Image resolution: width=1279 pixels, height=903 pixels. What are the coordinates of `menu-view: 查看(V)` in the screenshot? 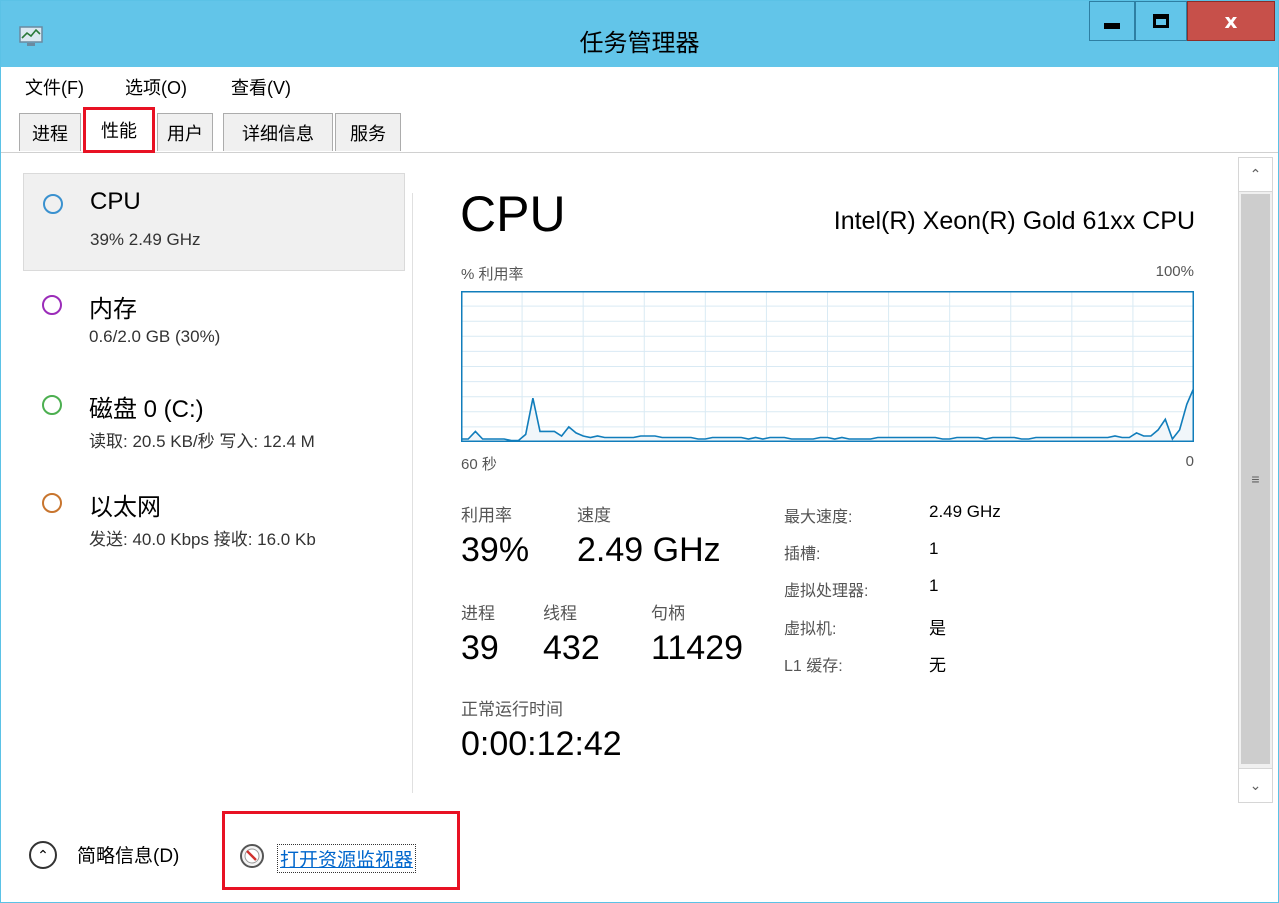 It's located at (261, 87).